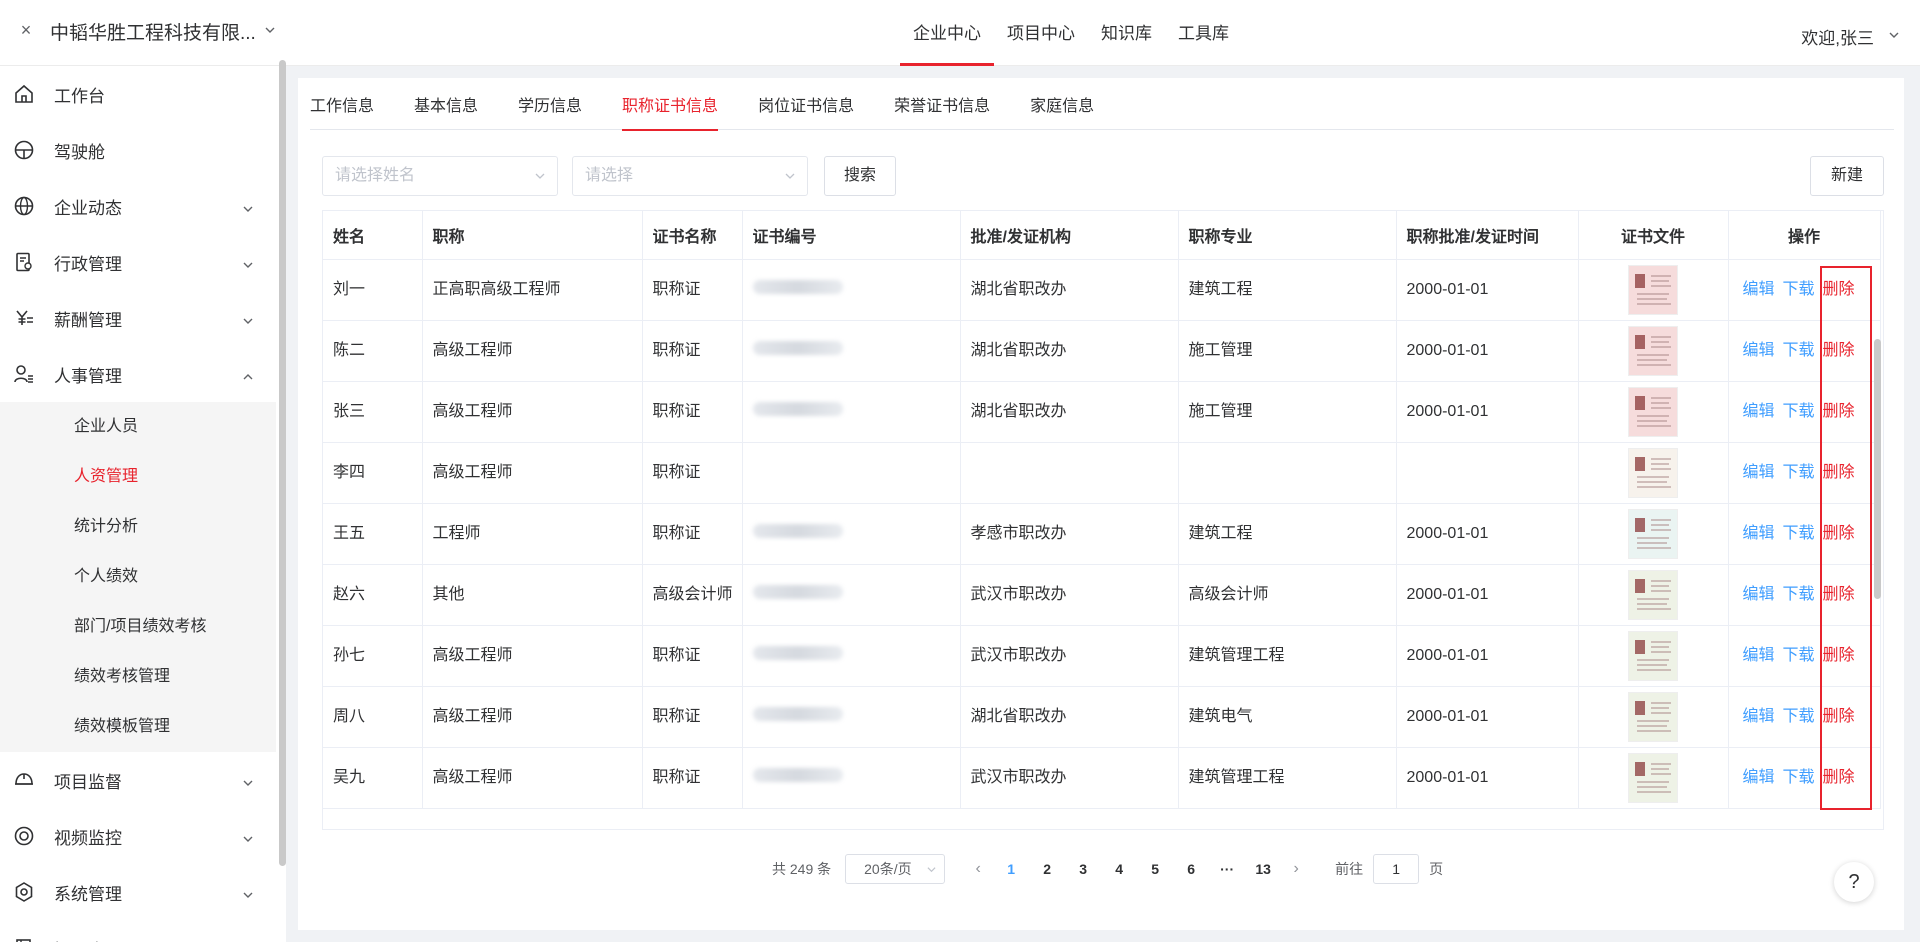 This screenshot has height=942, width=1920. Describe the element at coordinates (1102, 112) in the screenshot. I see `info-tabs: 工作信息 基本信息 学历信息 职称证书信息 岗位证书信息 荣誉证书信息 家庭信息` at that location.